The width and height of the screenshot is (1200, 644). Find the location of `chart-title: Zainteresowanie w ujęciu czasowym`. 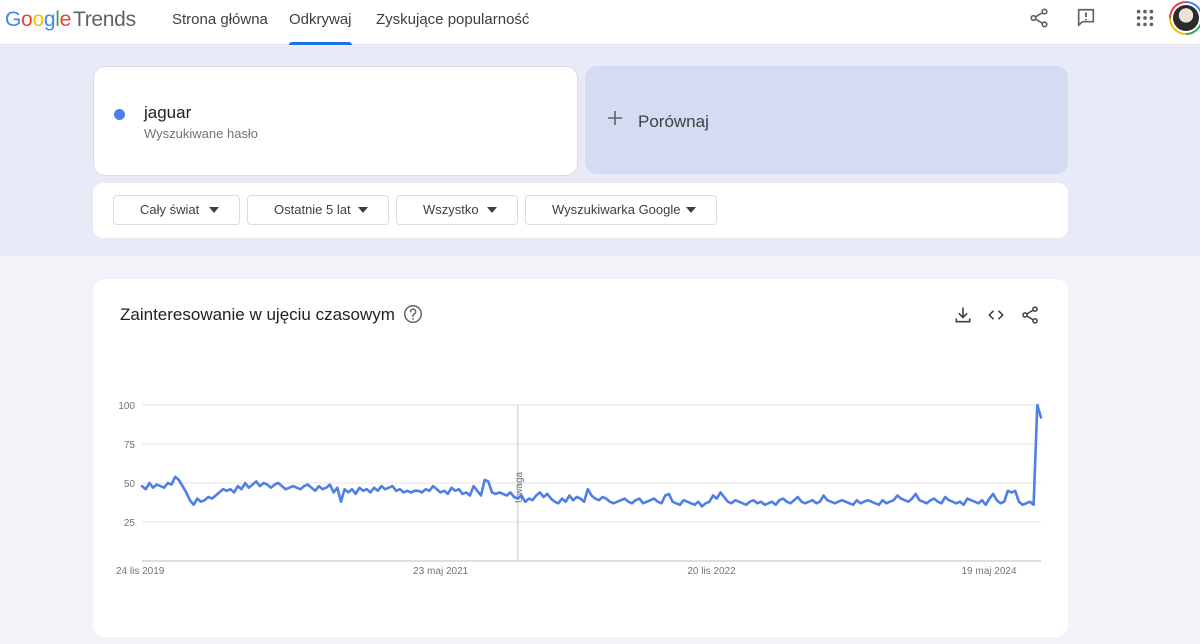

chart-title: Zainteresowanie w ujęciu czasowym is located at coordinates (257, 314).